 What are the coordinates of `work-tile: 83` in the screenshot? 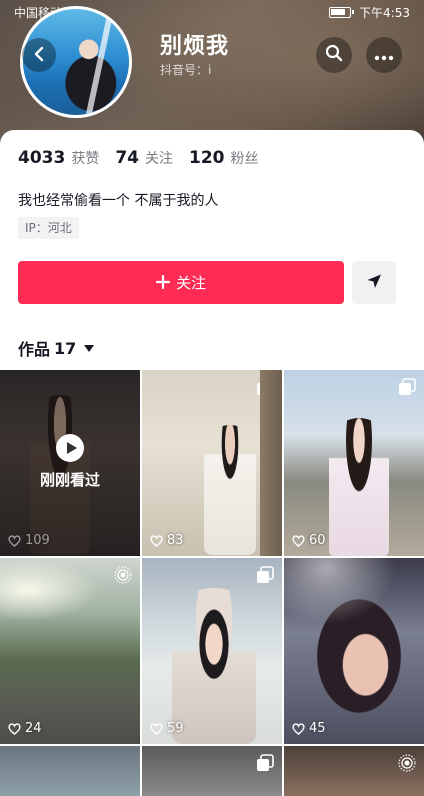 It's located at (212, 463).